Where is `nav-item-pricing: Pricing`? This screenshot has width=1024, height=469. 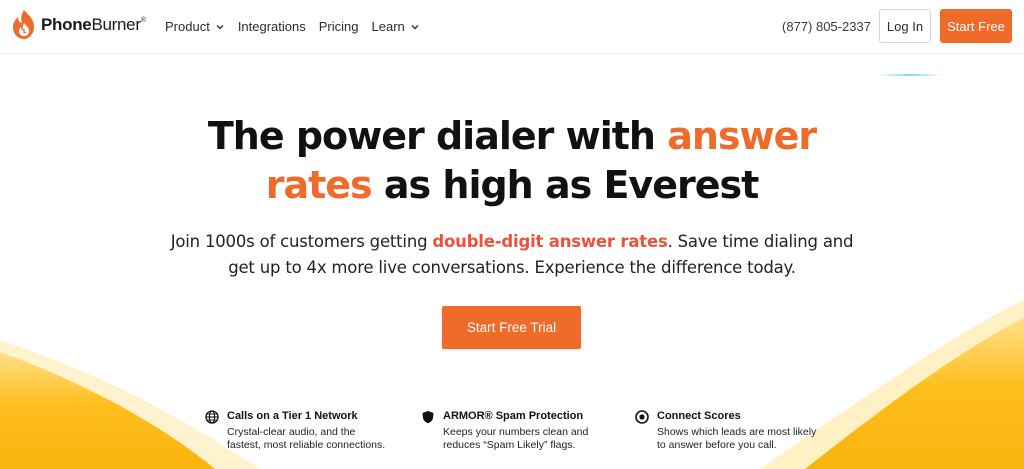
nav-item-pricing: Pricing is located at coordinates (339, 26).